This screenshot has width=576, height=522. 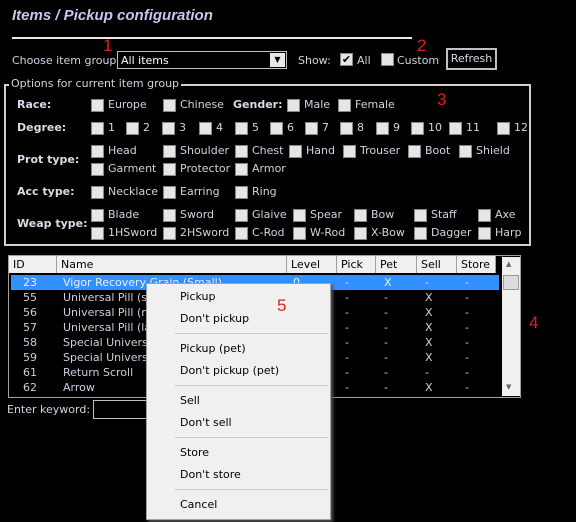 What do you see at coordinates (387, 59) in the screenshot?
I see `show-custom-checkbox` at bounding box center [387, 59].